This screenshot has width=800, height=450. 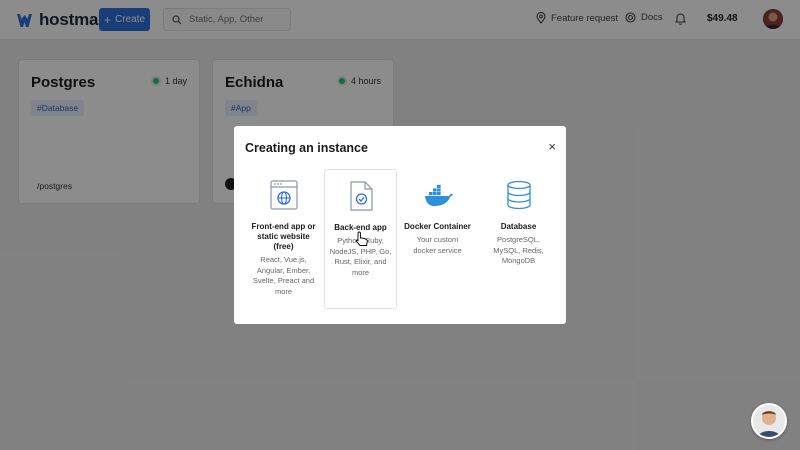 What do you see at coordinates (283, 236) in the screenshot?
I see `option-title: Front-end app or static website (free)` at bounding box center [283, 236].